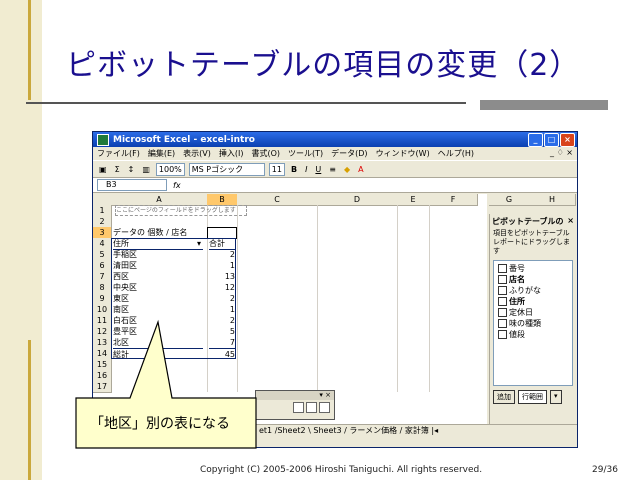 The height and width of the screenshot is (480, 640). What do you see at coordinates (231, 153) in the screenshot?
I see `menu-item-insert: 挿入(I)` at bounding box center [231, 153].